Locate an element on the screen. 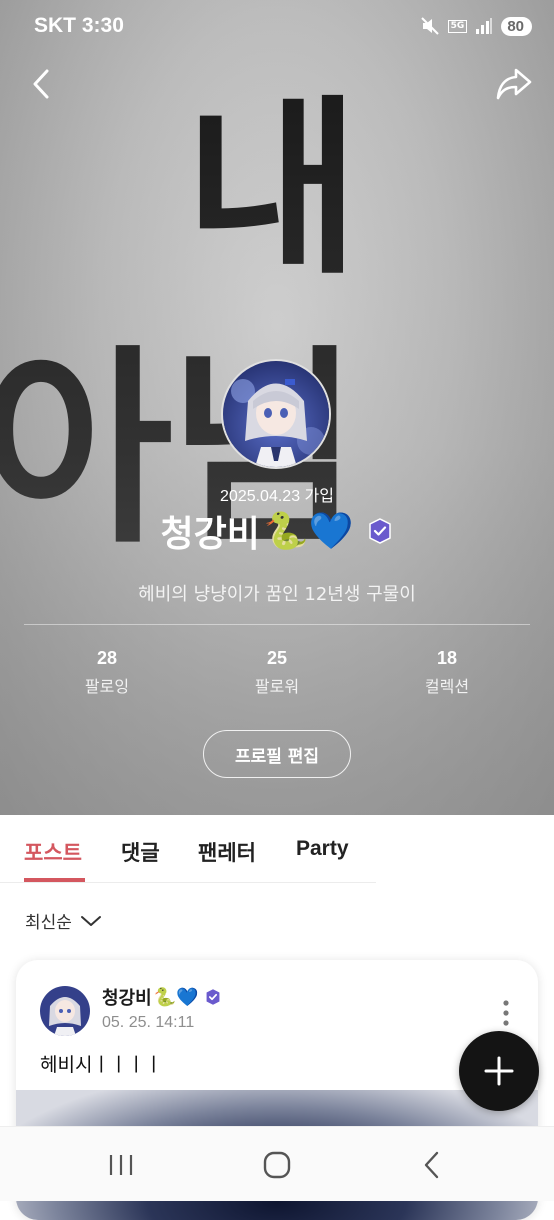  post-author-emojis: 🐍💙 is located at coordinates (176, 997).